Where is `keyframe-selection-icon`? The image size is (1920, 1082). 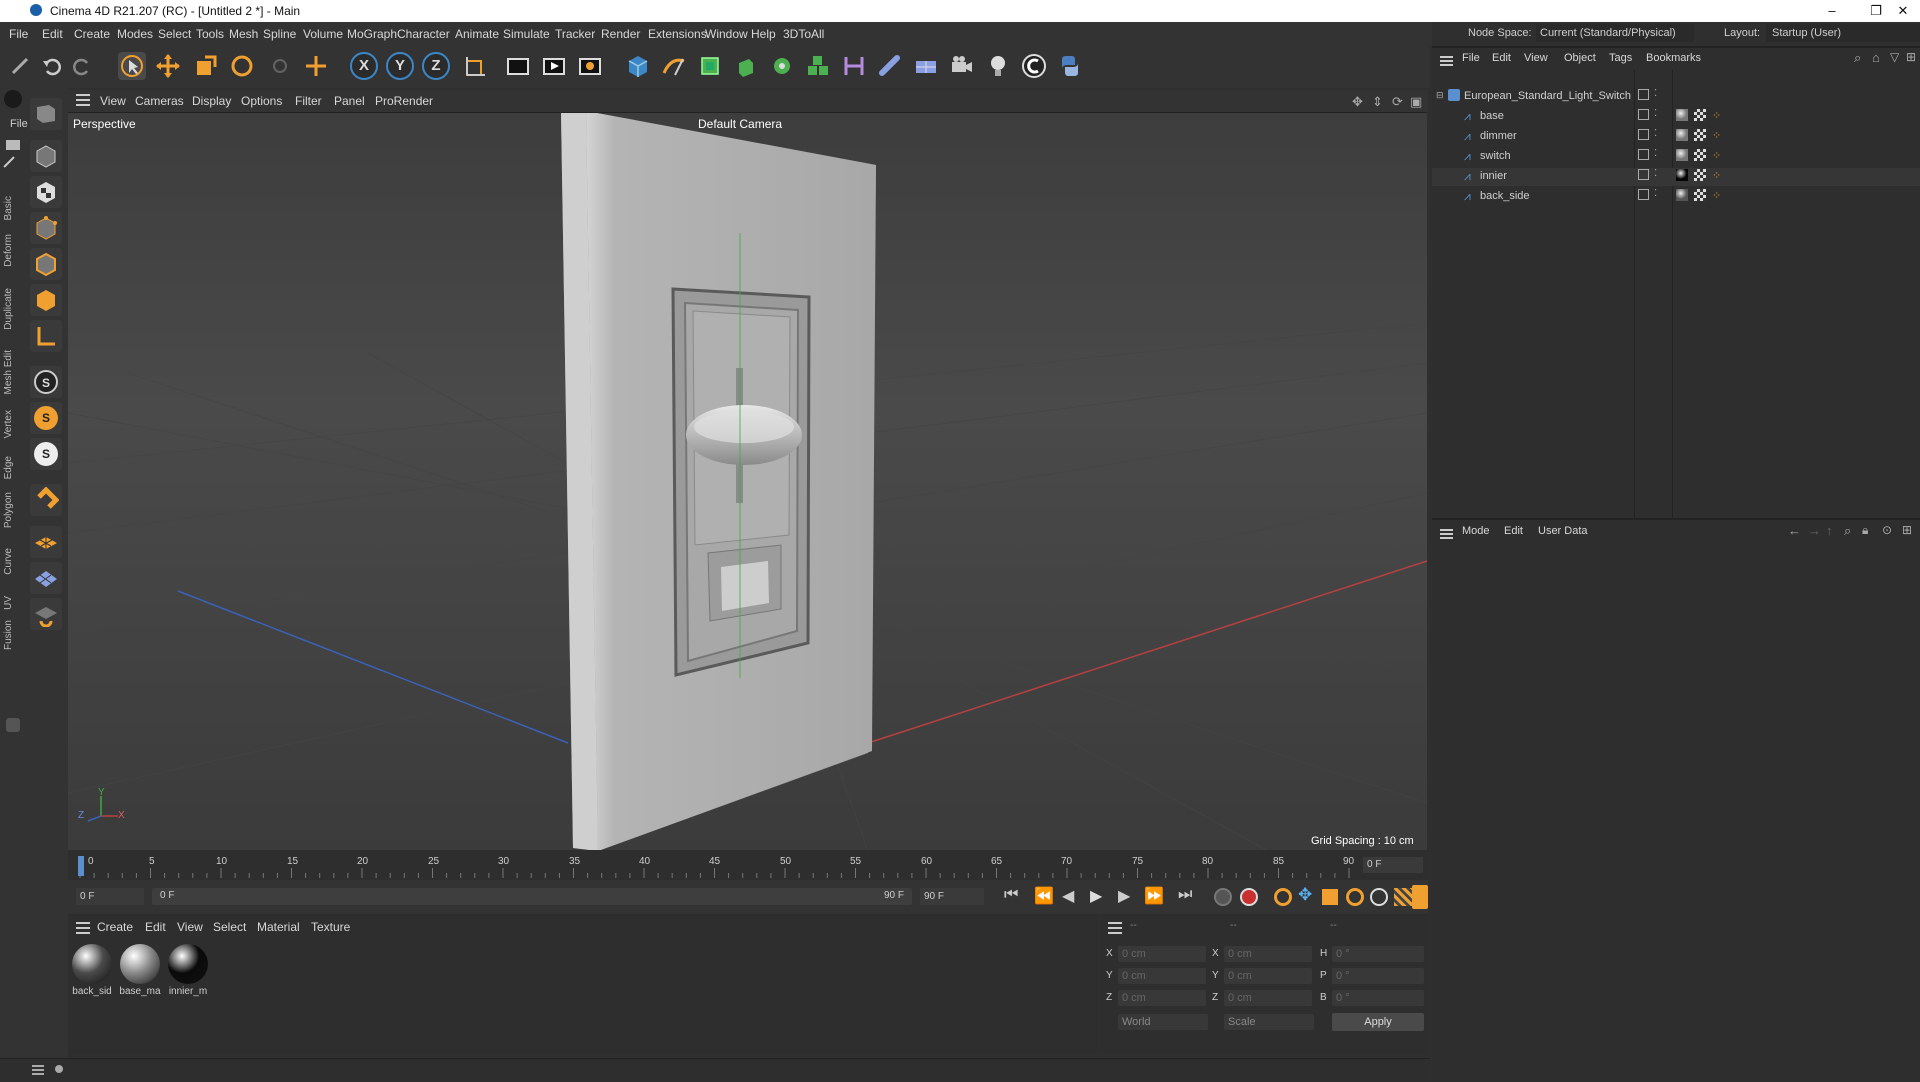
keyframe-selection-icon is located at coordinates (1283, 897).